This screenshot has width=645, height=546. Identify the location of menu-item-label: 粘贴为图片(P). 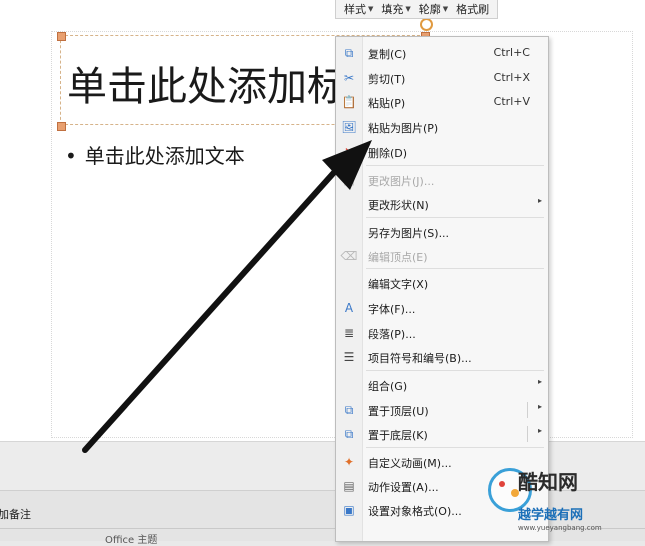
(403, 128).